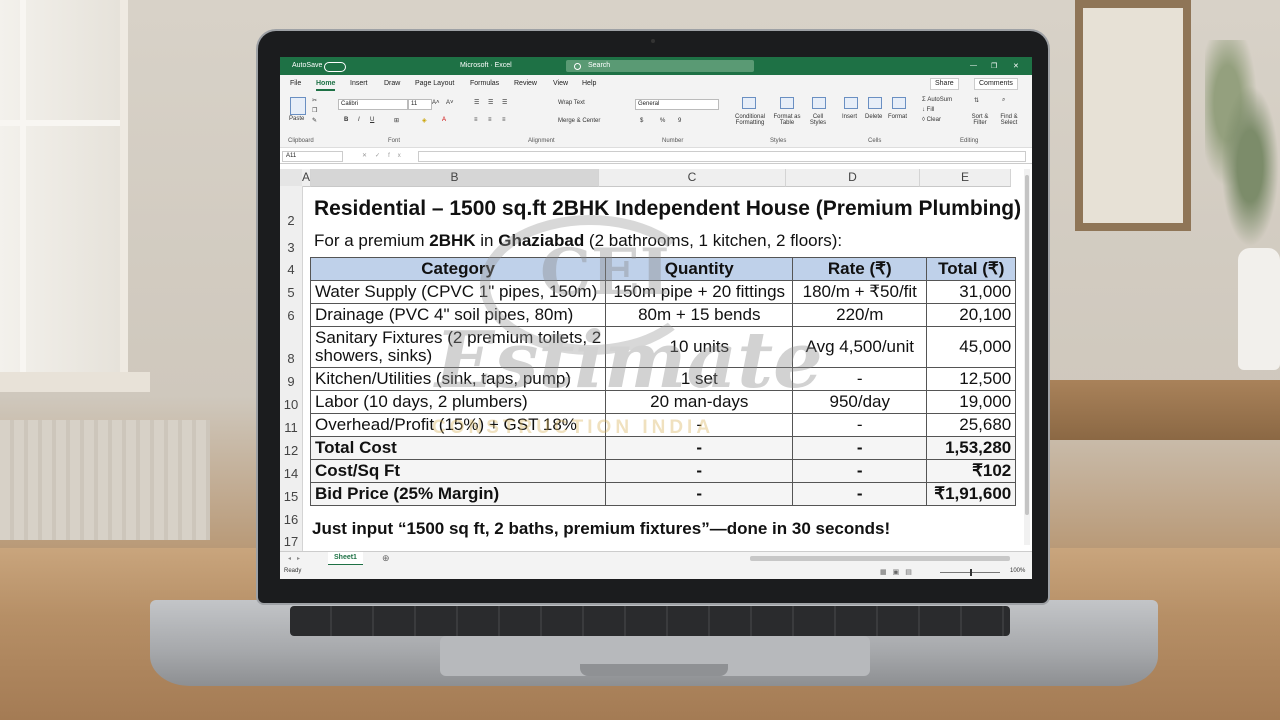 This screenshot has height=720, width=1280. I want to click on row-header: 3, so click(291, 247).